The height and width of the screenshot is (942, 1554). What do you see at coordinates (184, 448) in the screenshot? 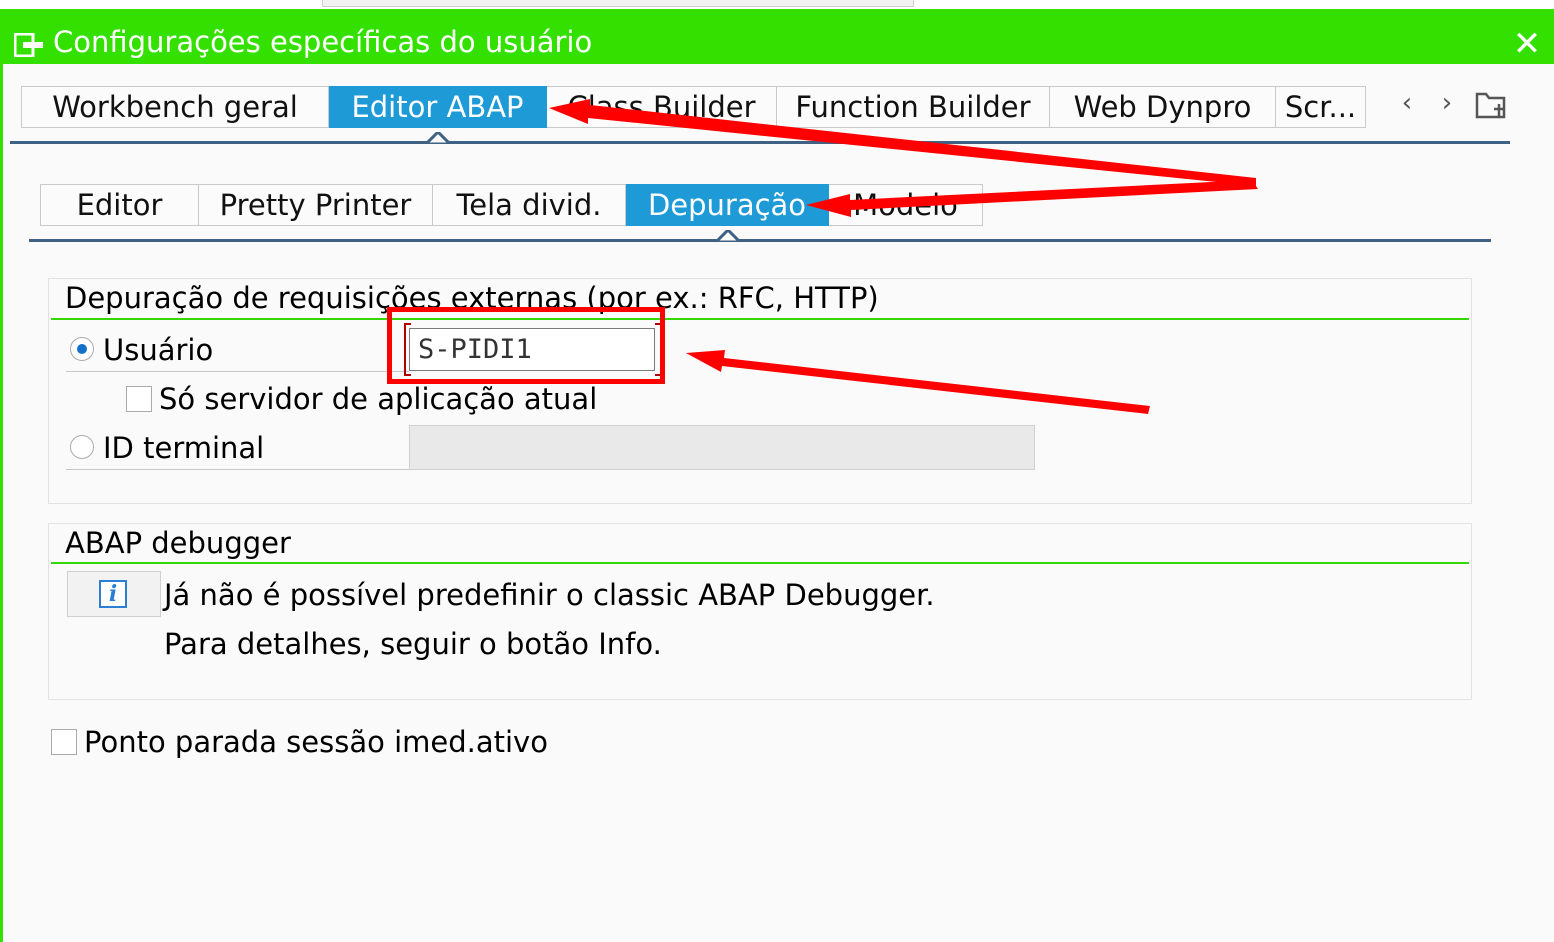
I see `terminal-label: ID terminal` at bounding box center [184, 448].